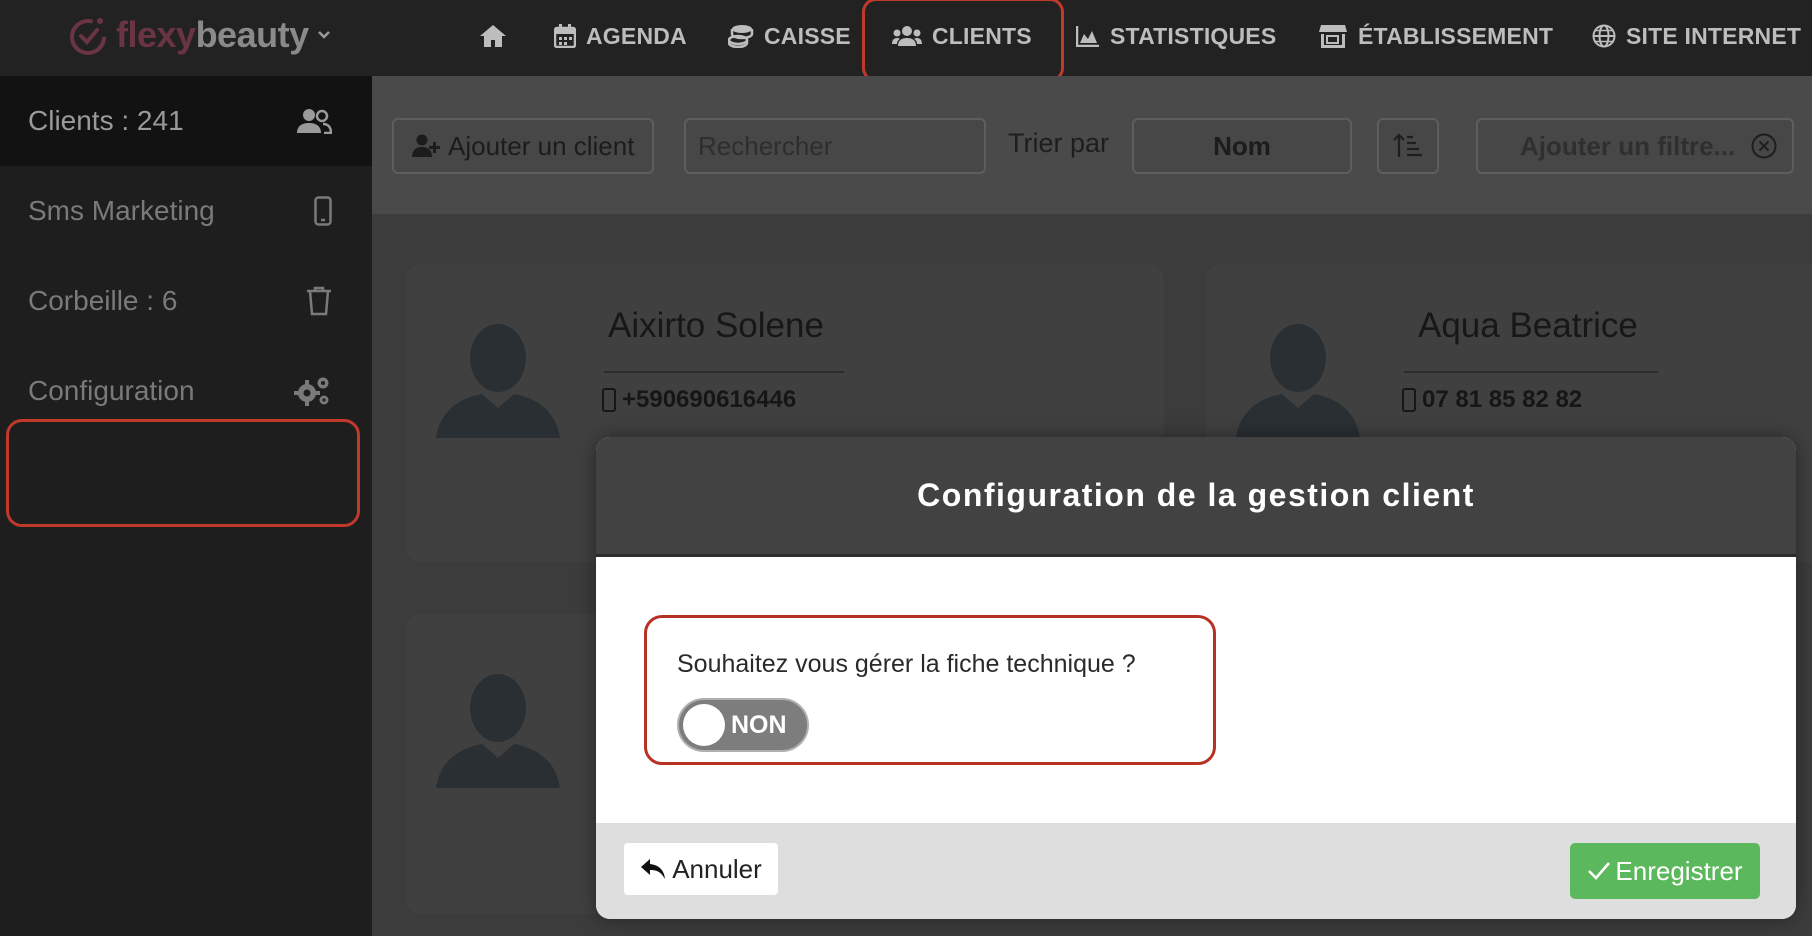  What do you see at coordinates (88, 36) in the screenshot?
I see `logo-clock-icon` at bounding box center [88, 36].